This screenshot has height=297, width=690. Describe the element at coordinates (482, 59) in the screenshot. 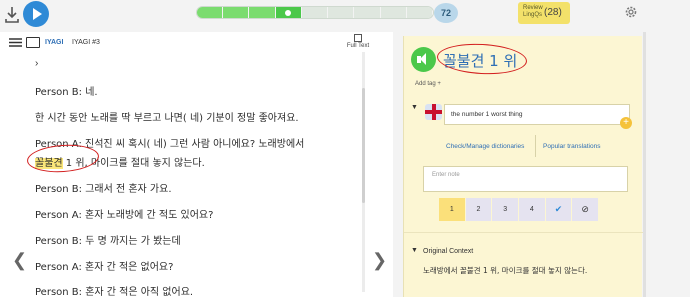

I see `annotation-circle` at that location.